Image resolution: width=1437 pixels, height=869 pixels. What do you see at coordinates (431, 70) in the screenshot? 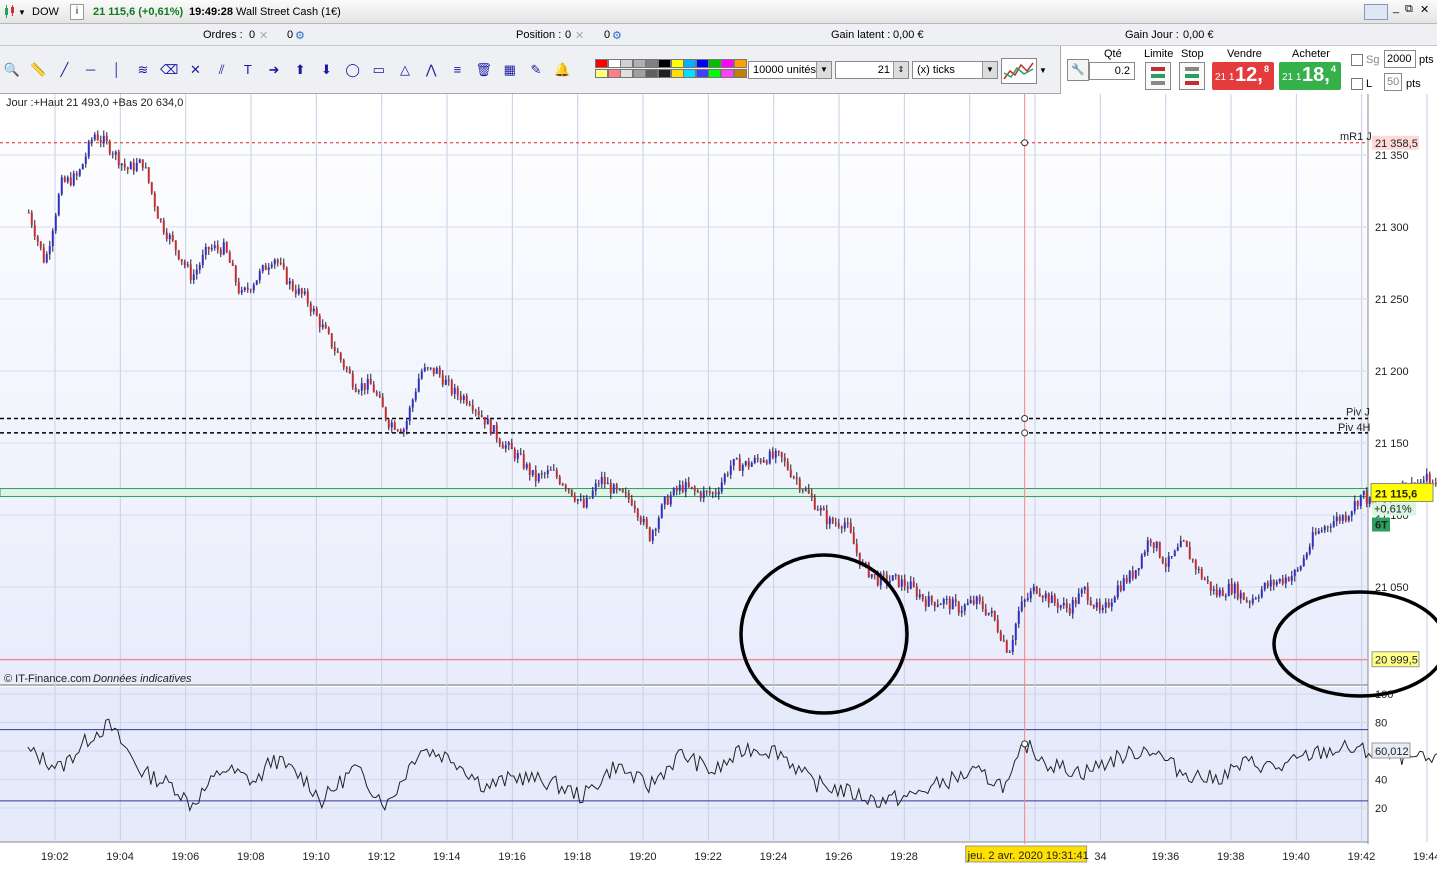
I see `fan-icon: ⋀` at bounding box center [431, 70].